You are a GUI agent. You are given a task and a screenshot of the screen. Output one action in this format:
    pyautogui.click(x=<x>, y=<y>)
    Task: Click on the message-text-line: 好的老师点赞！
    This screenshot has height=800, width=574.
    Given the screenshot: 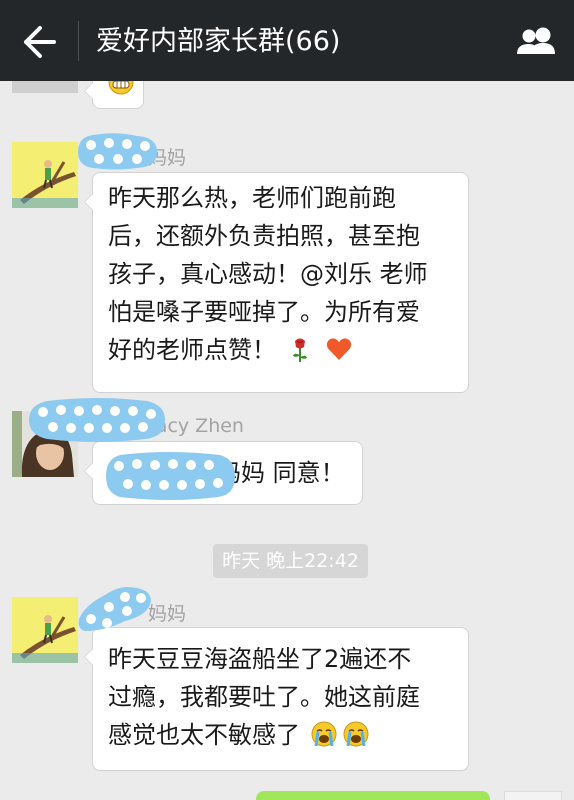 What is the action you would take?
    pyautogui.click(x=192, y=350)
    